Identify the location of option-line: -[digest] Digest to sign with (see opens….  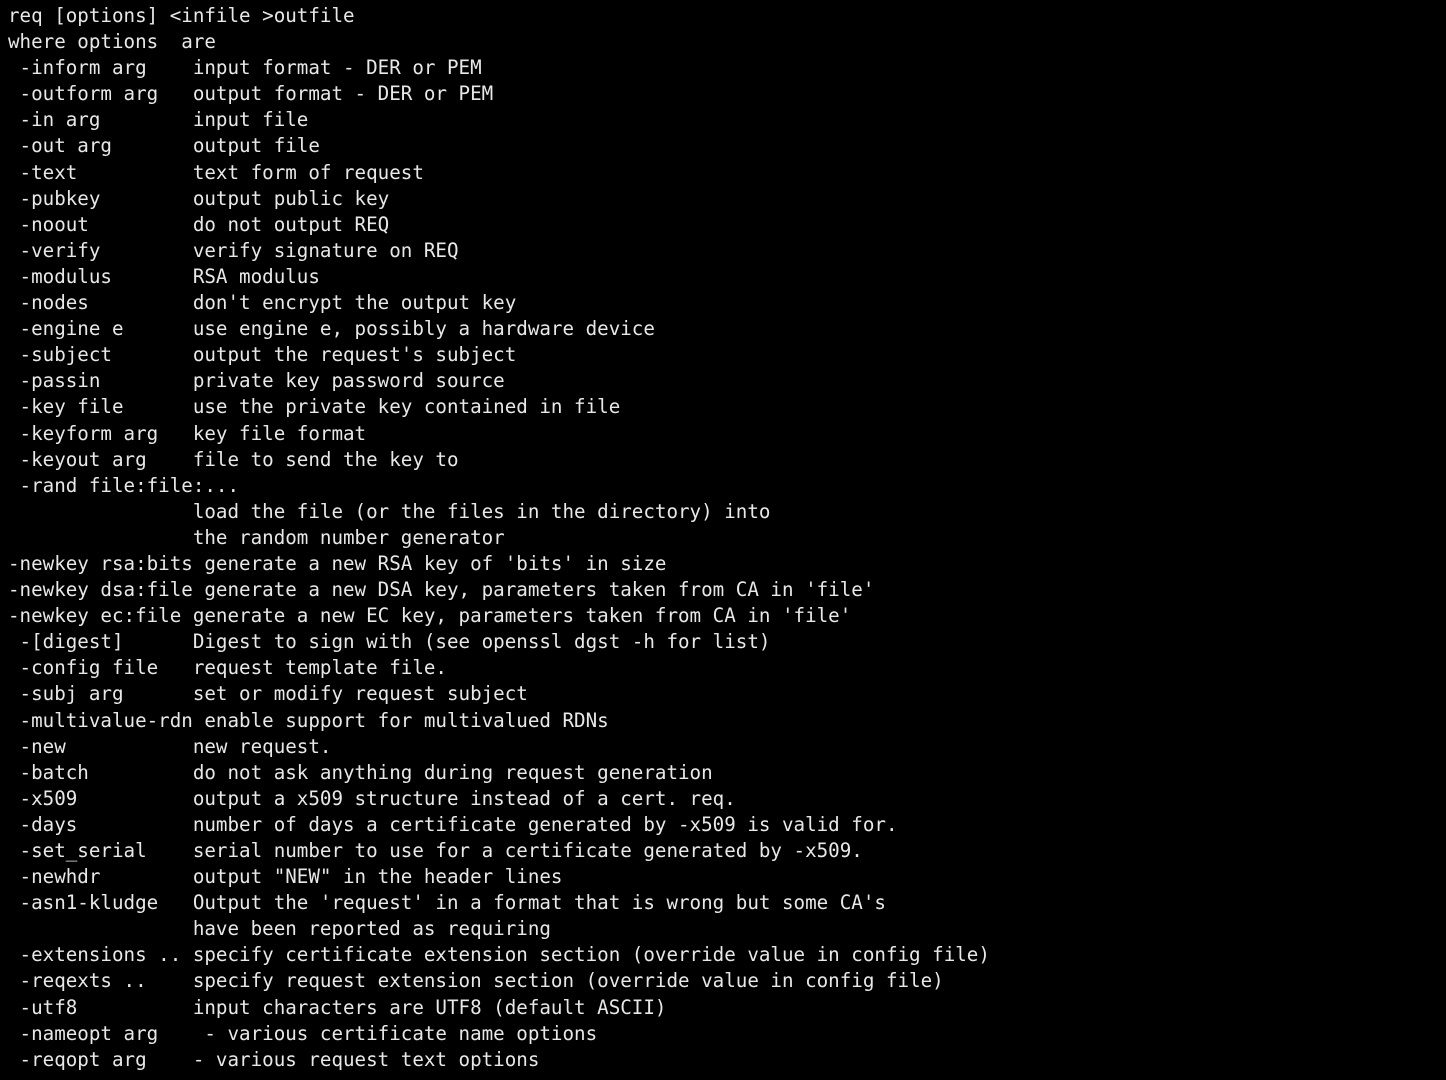
(389, 642).